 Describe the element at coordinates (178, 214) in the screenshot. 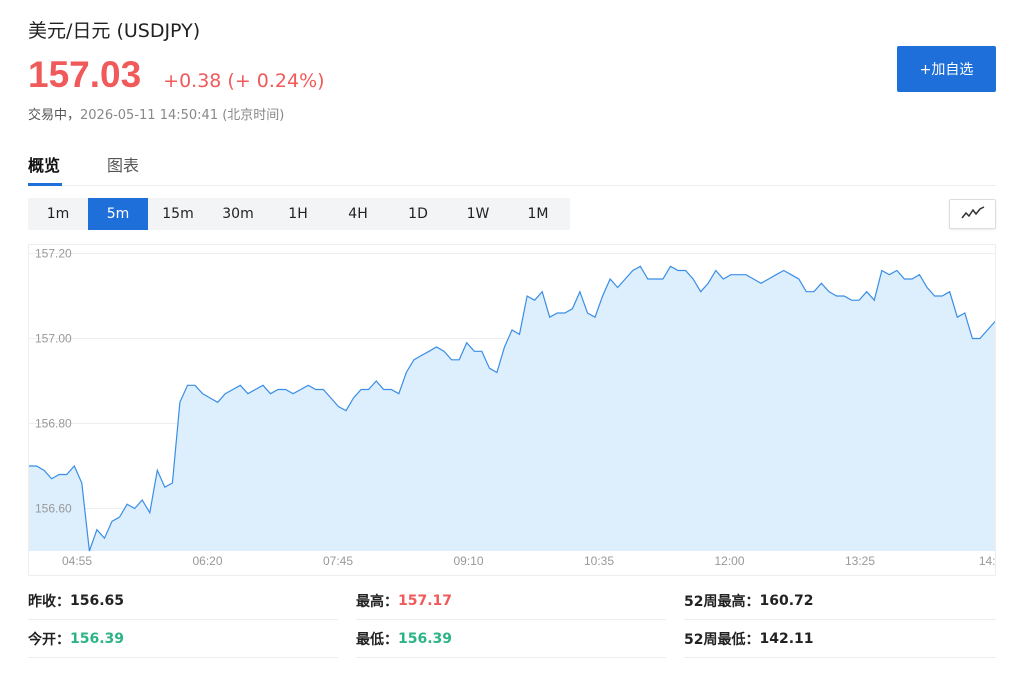

I see `period-15m: 15m` at that location.